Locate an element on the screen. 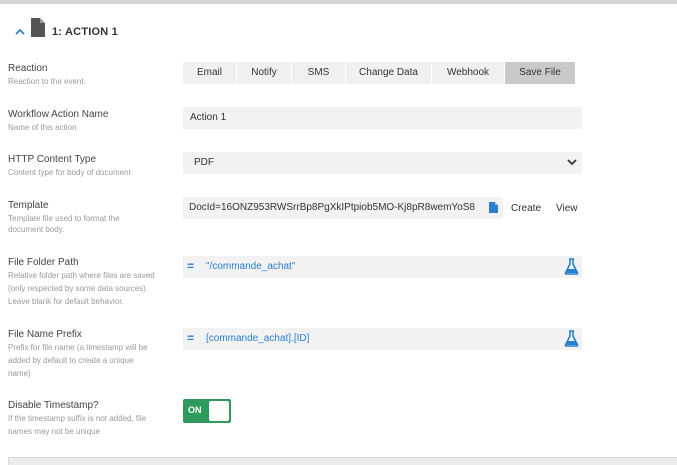  reaction-hint: Reaction to the event. is located at coordinates (47, 81).